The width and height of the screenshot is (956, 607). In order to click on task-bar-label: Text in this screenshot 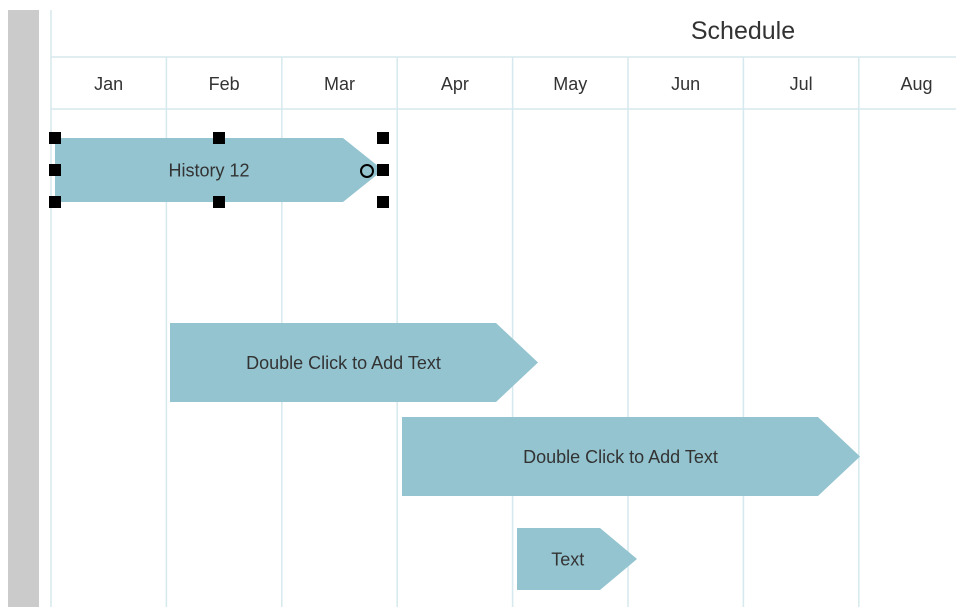, I will do `click(567, 560)`.